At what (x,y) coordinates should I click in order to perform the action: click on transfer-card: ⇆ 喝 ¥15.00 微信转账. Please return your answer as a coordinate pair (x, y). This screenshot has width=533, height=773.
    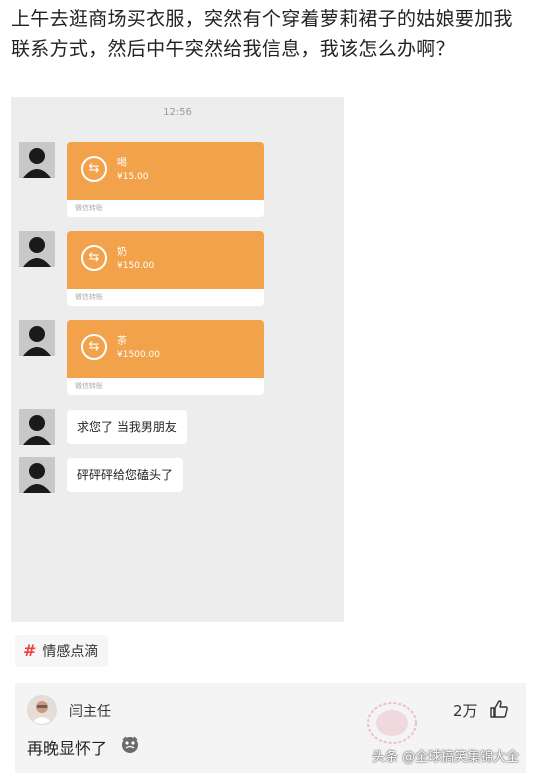
    Looking at the image, I should click on (165, 179).